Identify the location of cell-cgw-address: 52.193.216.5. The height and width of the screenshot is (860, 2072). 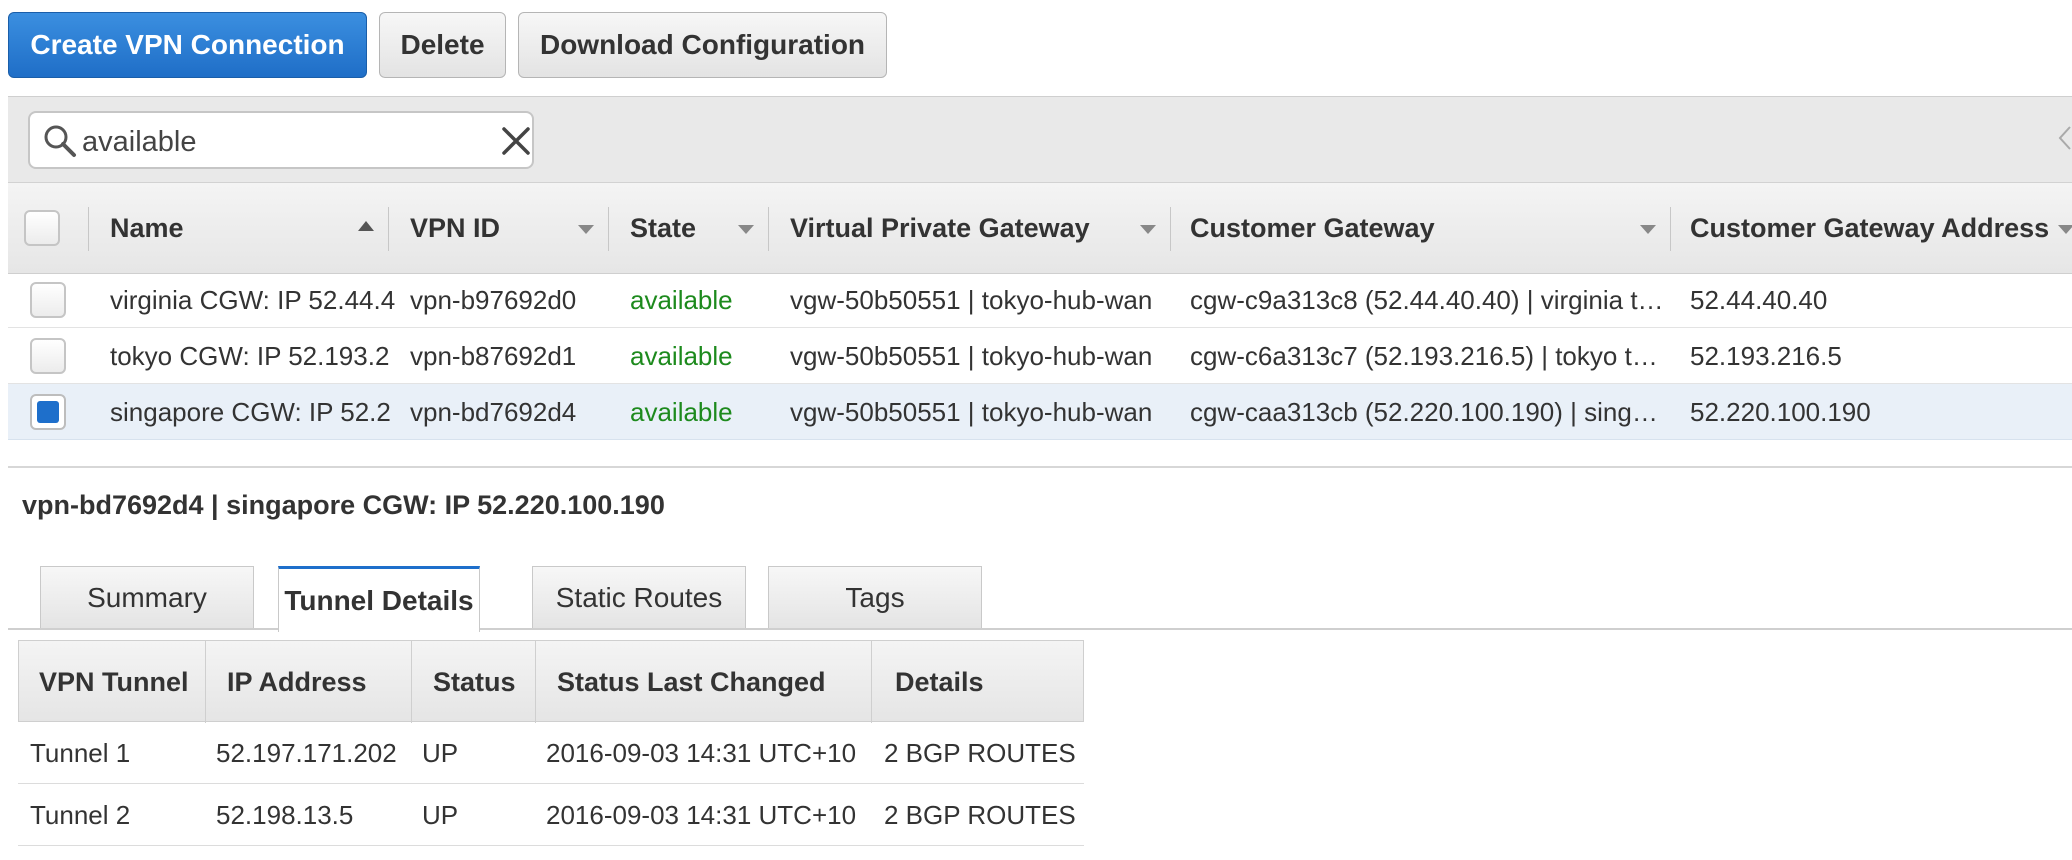
(1766, 356).